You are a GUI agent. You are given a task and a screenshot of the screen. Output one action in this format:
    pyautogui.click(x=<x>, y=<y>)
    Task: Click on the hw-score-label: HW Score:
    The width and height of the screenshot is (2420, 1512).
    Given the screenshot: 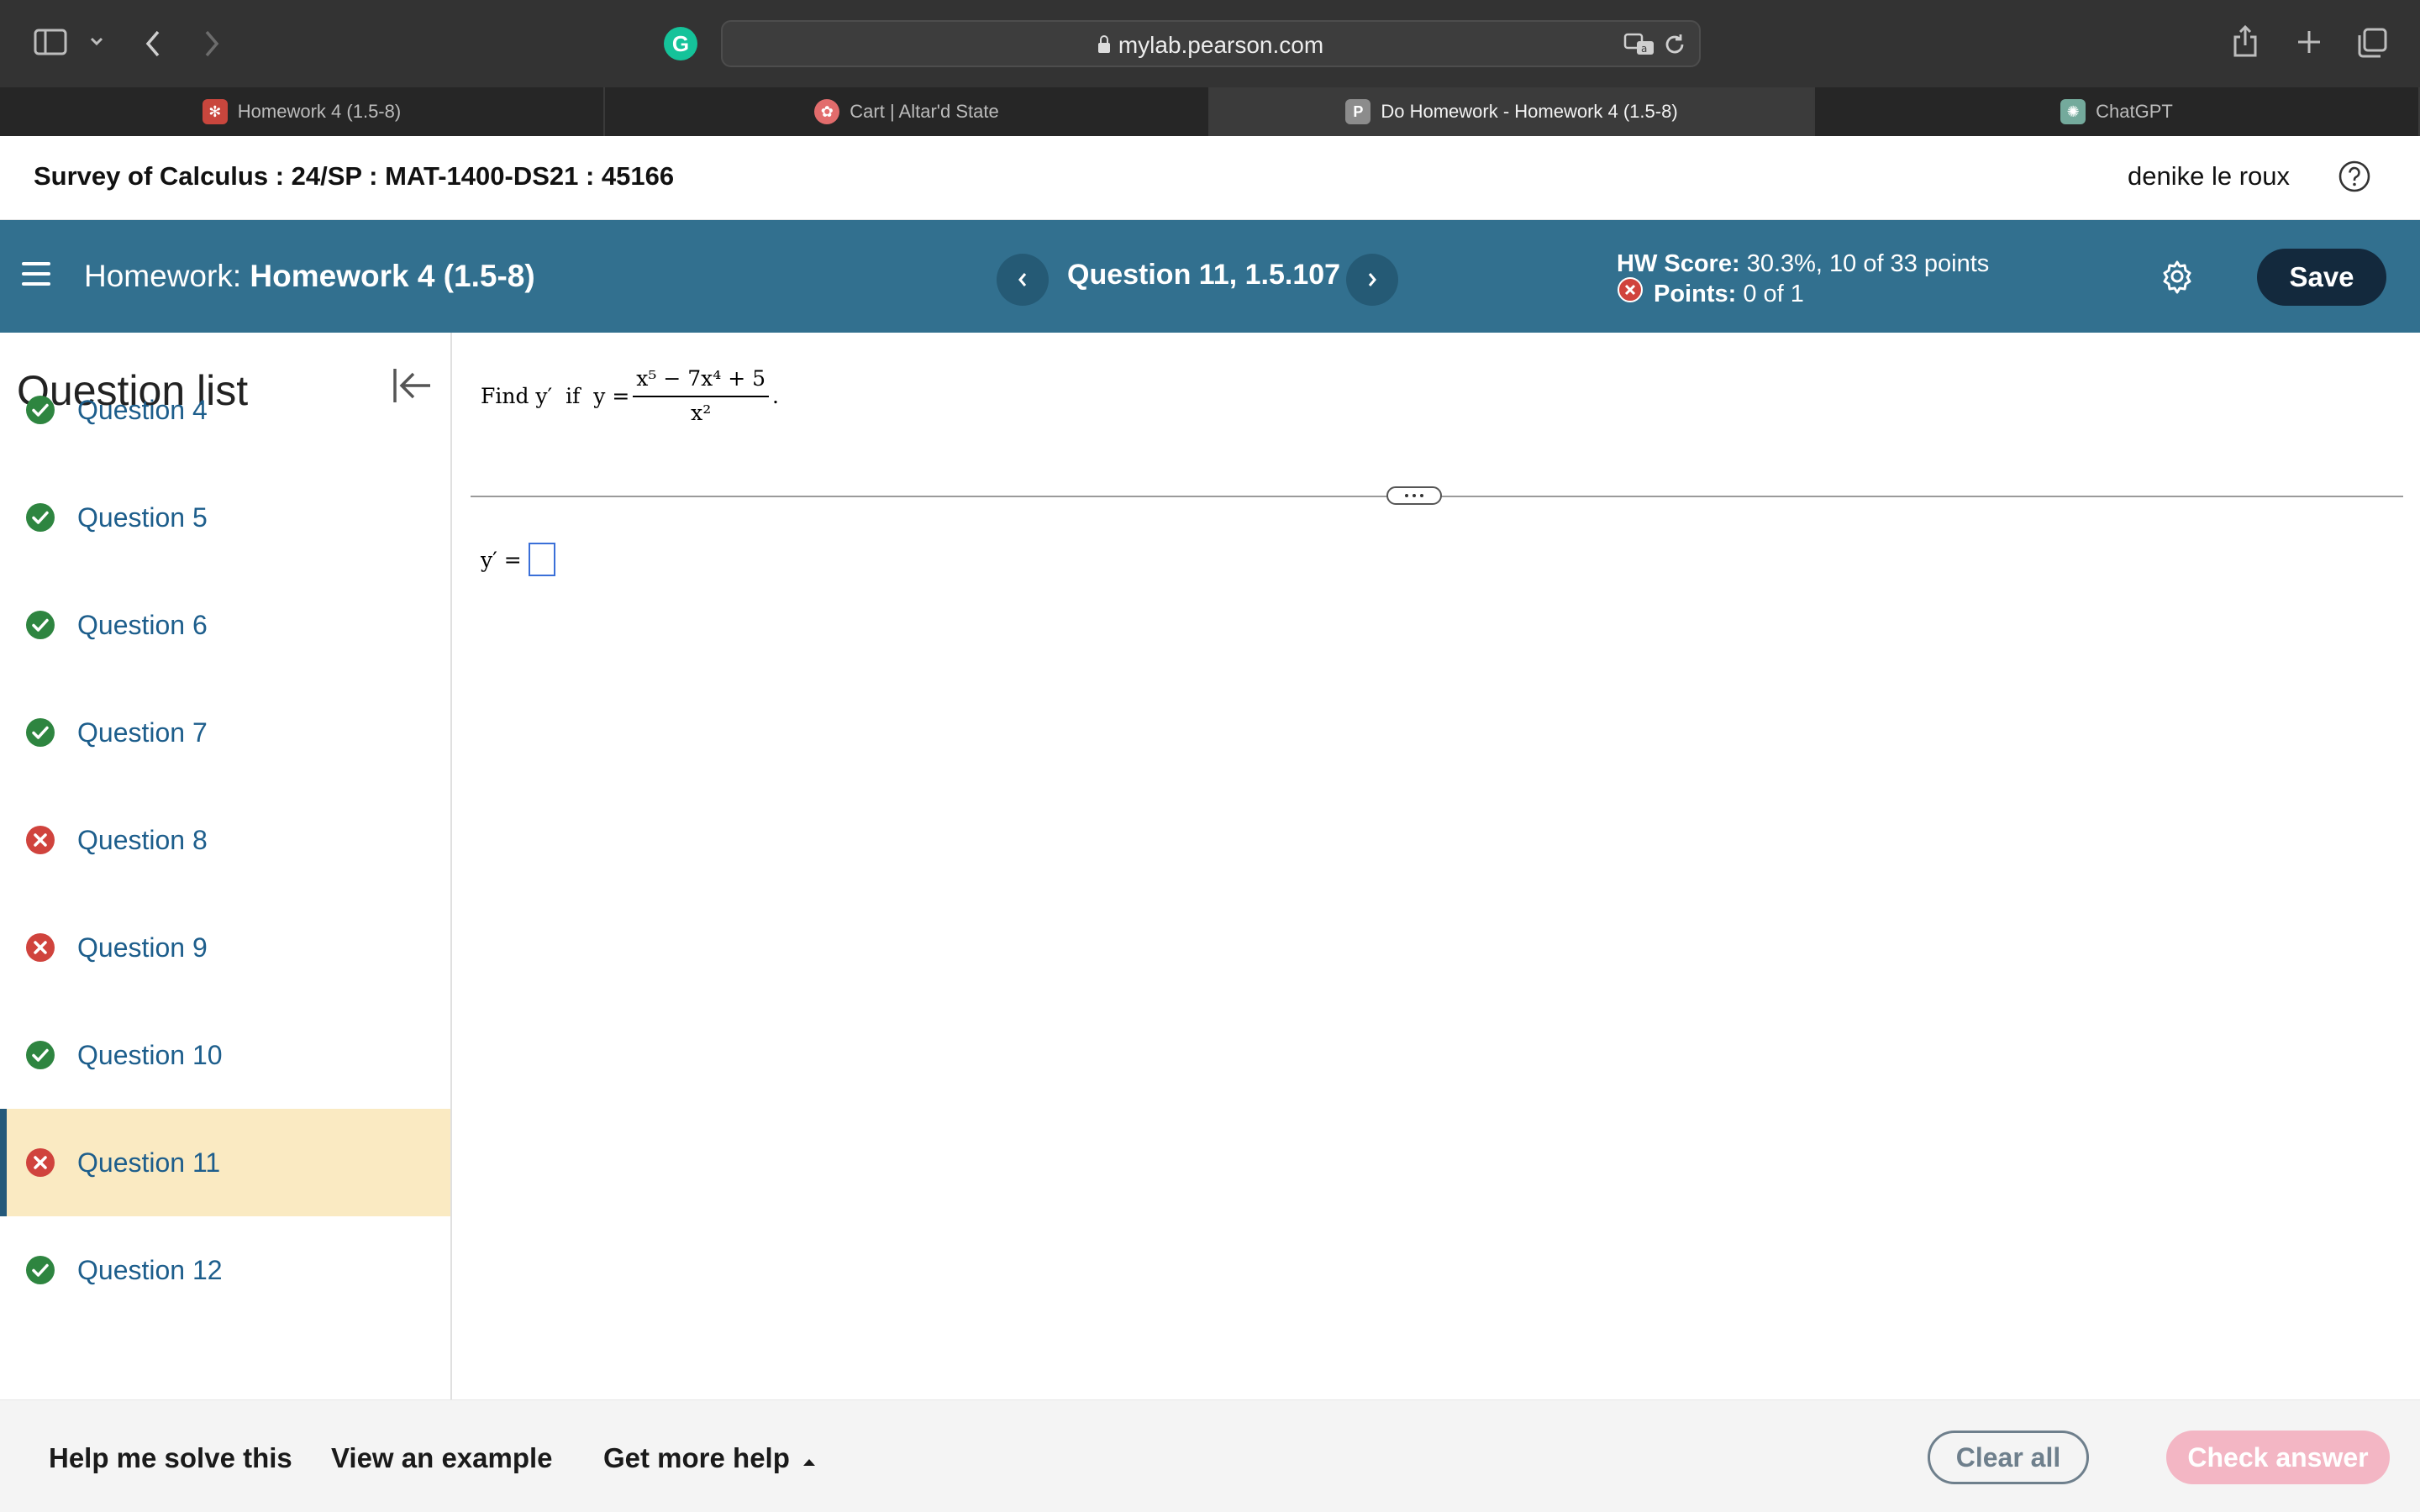 What is the action you would take?
    pyautogui.click(x=1679, y=263)
    